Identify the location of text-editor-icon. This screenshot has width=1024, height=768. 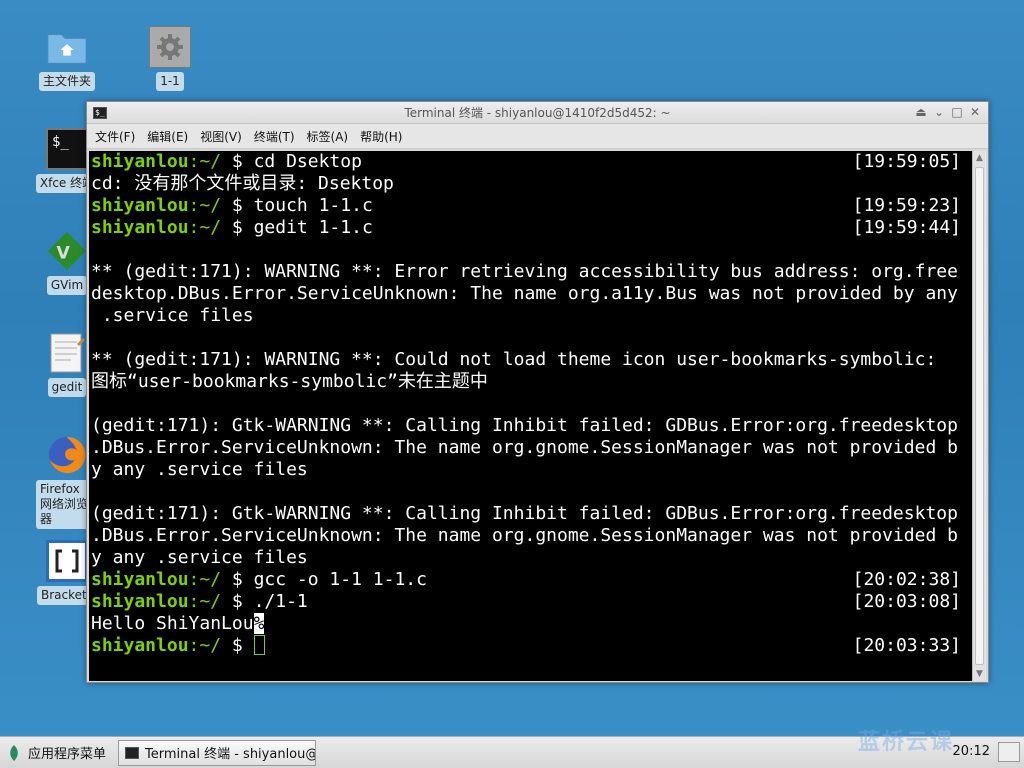
(67, 353).